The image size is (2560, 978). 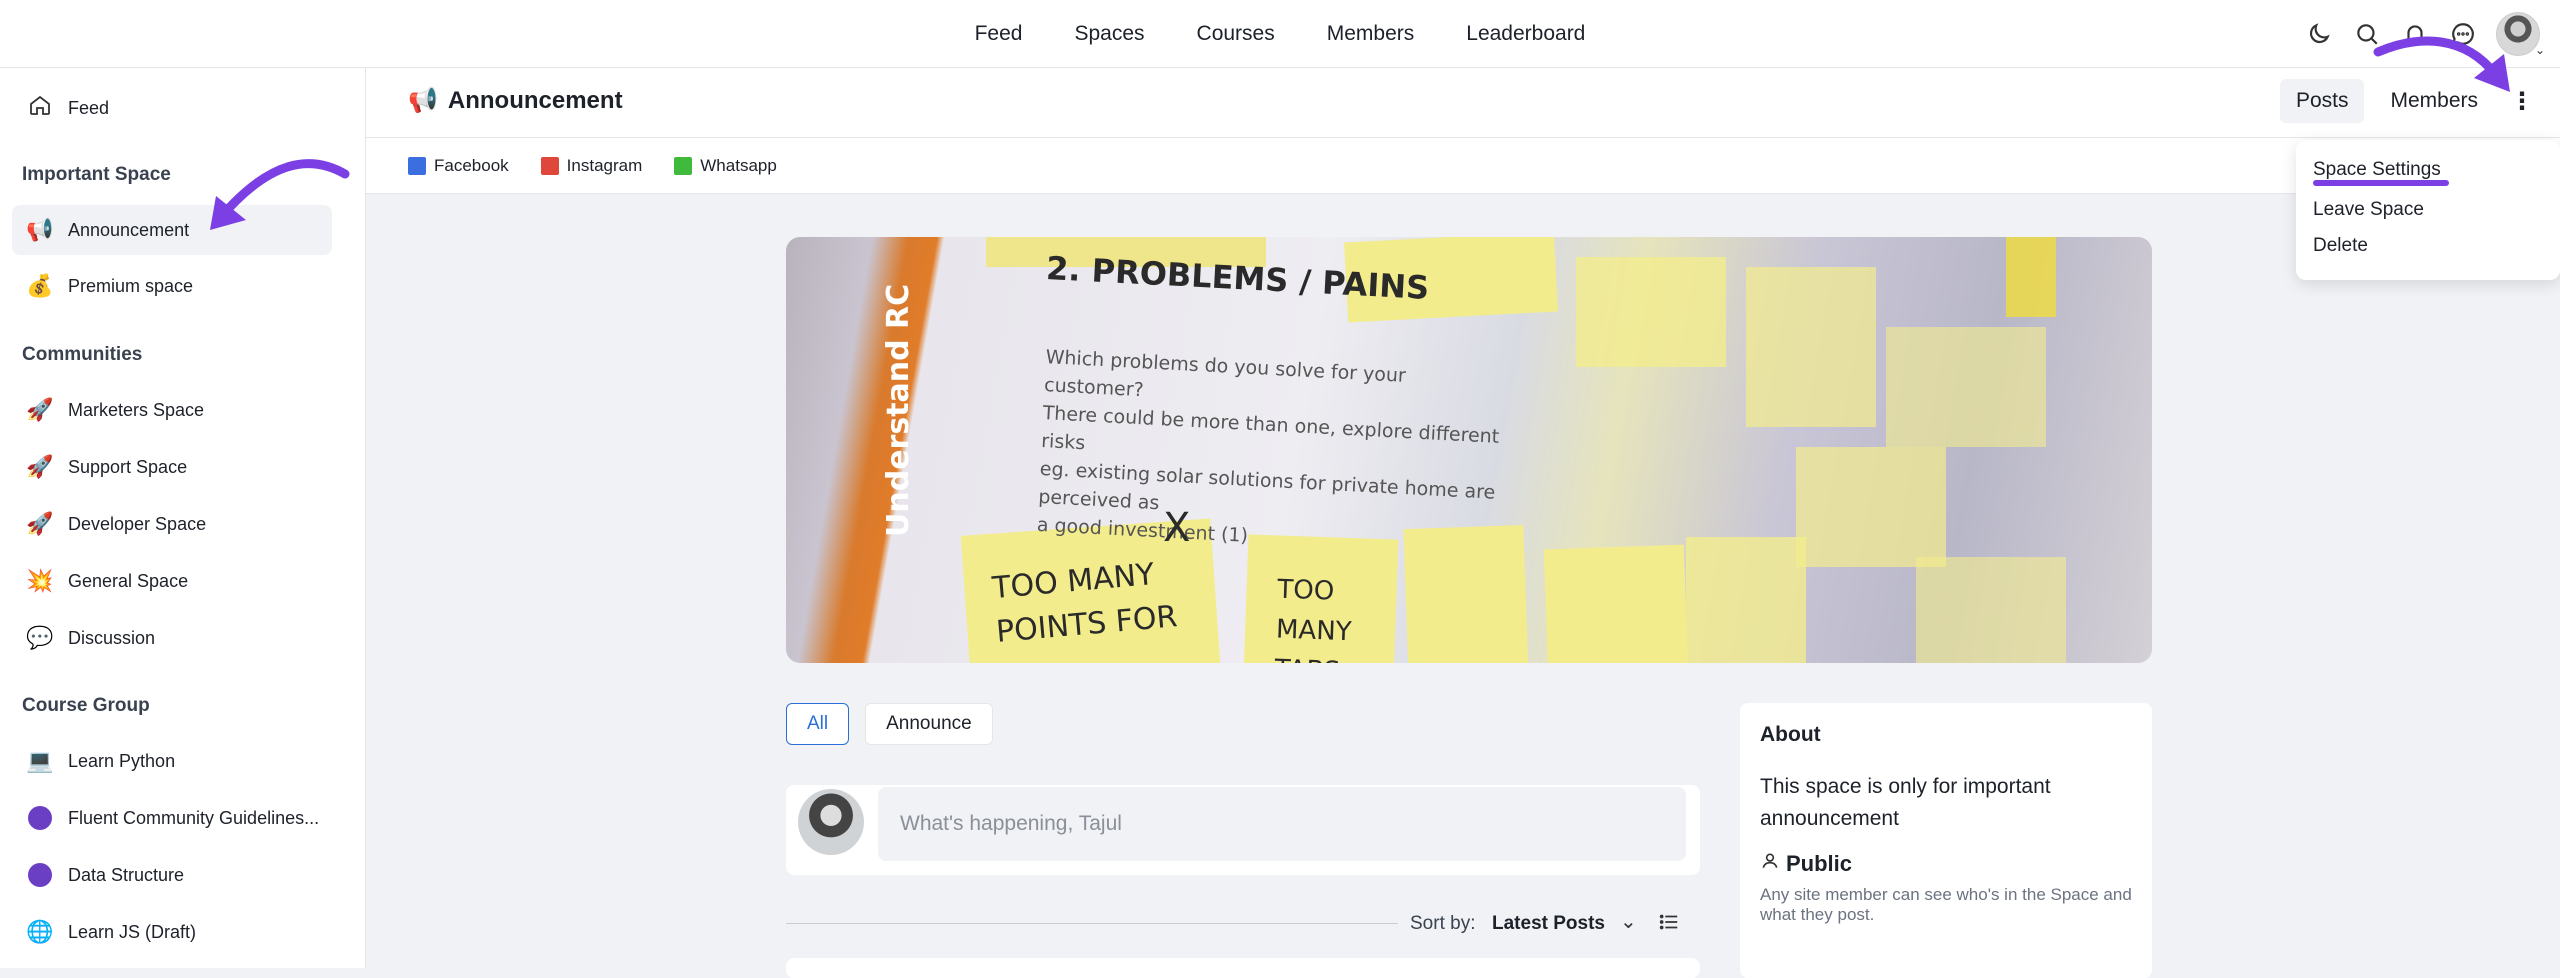 I want to click on moon-icon, so click(x=2319, y=34).